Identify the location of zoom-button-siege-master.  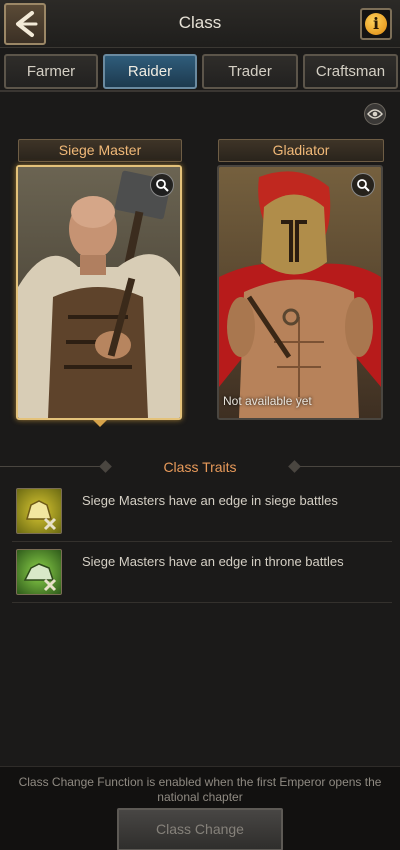
(162, 185).